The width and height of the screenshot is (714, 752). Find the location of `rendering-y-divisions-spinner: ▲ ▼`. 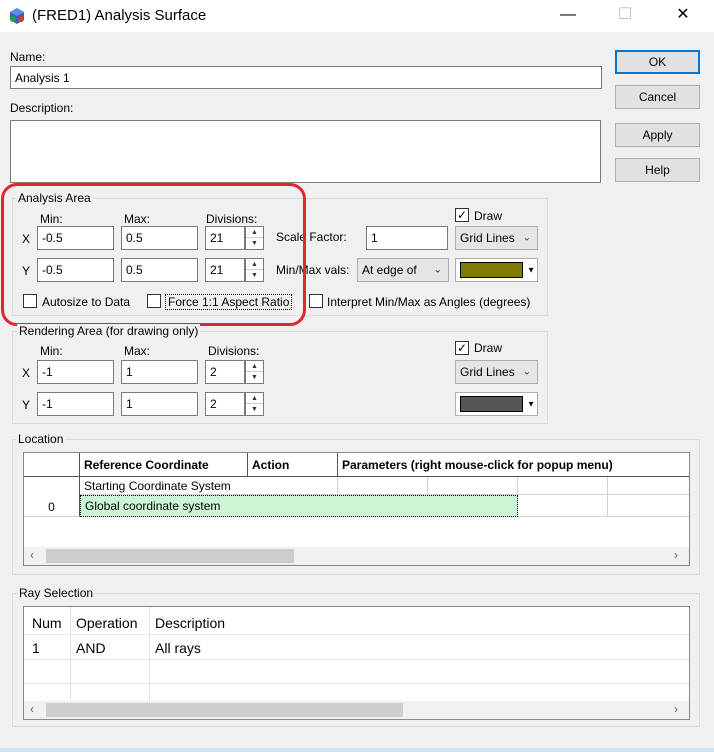

rendering-y-divisions-spinner: ▲ ▼ is located at coordinates (254, 404).